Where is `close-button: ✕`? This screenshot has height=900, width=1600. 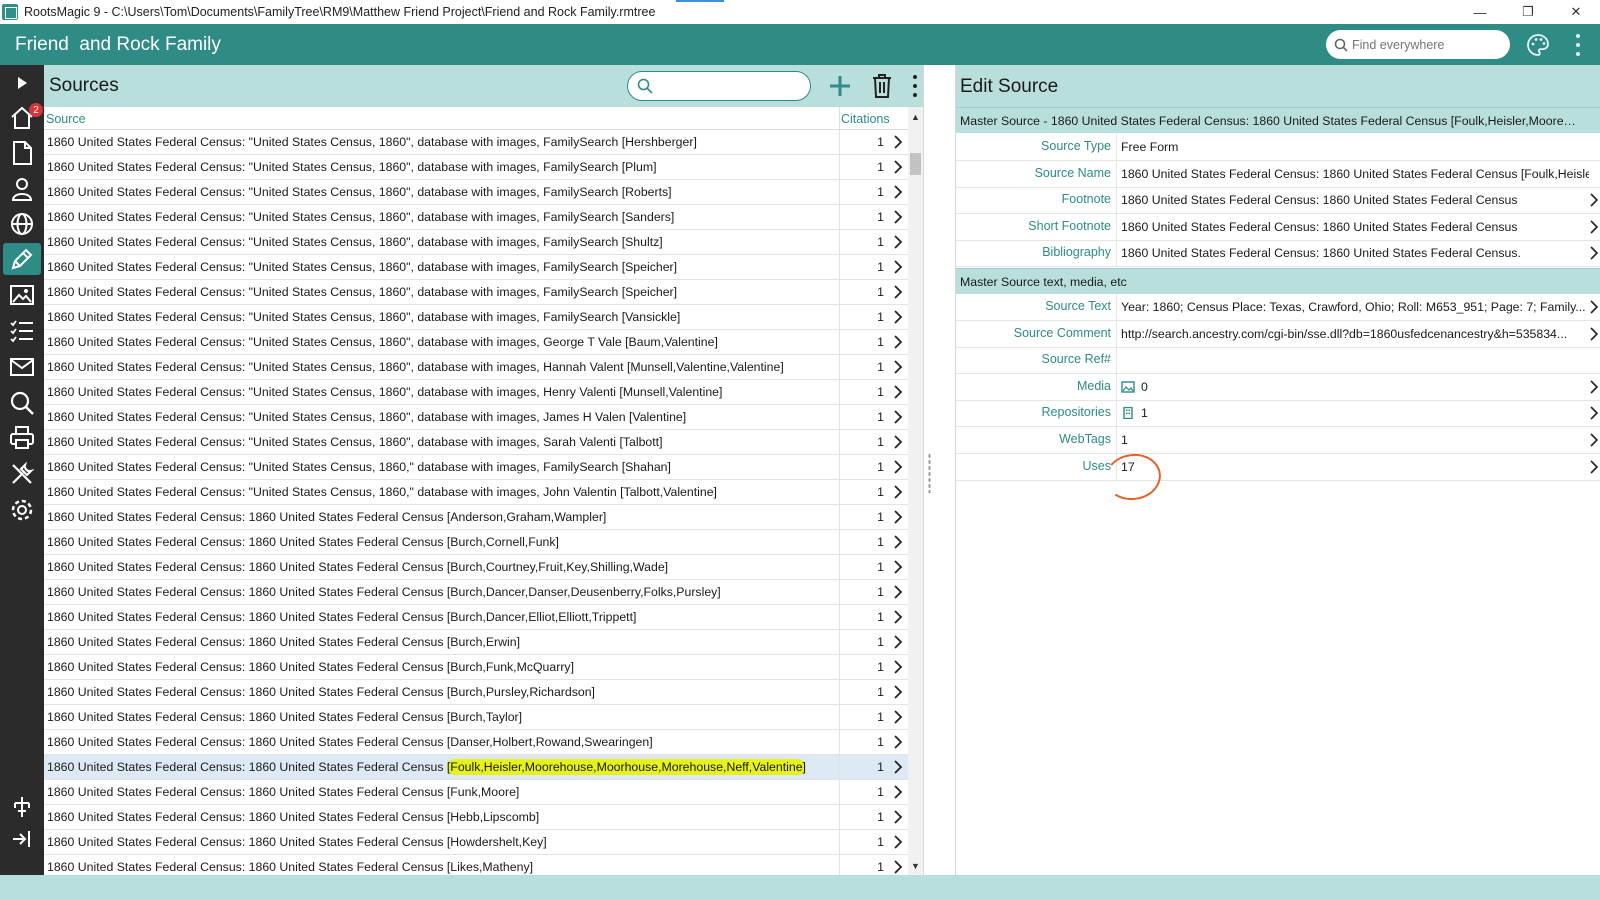 close-button: ✕ is located at coordinates (1576, 12).